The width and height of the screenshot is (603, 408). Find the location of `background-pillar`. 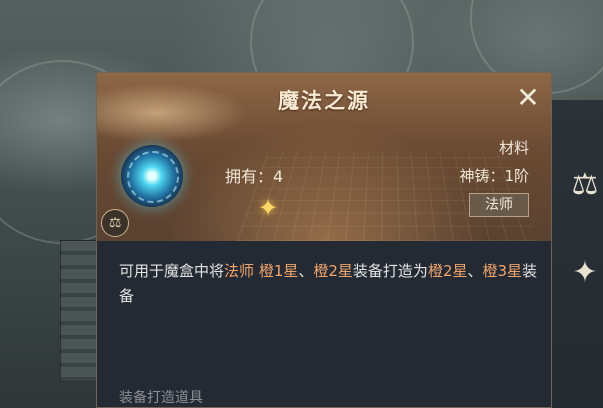

background-pillar is located at coordinates (79, 311).